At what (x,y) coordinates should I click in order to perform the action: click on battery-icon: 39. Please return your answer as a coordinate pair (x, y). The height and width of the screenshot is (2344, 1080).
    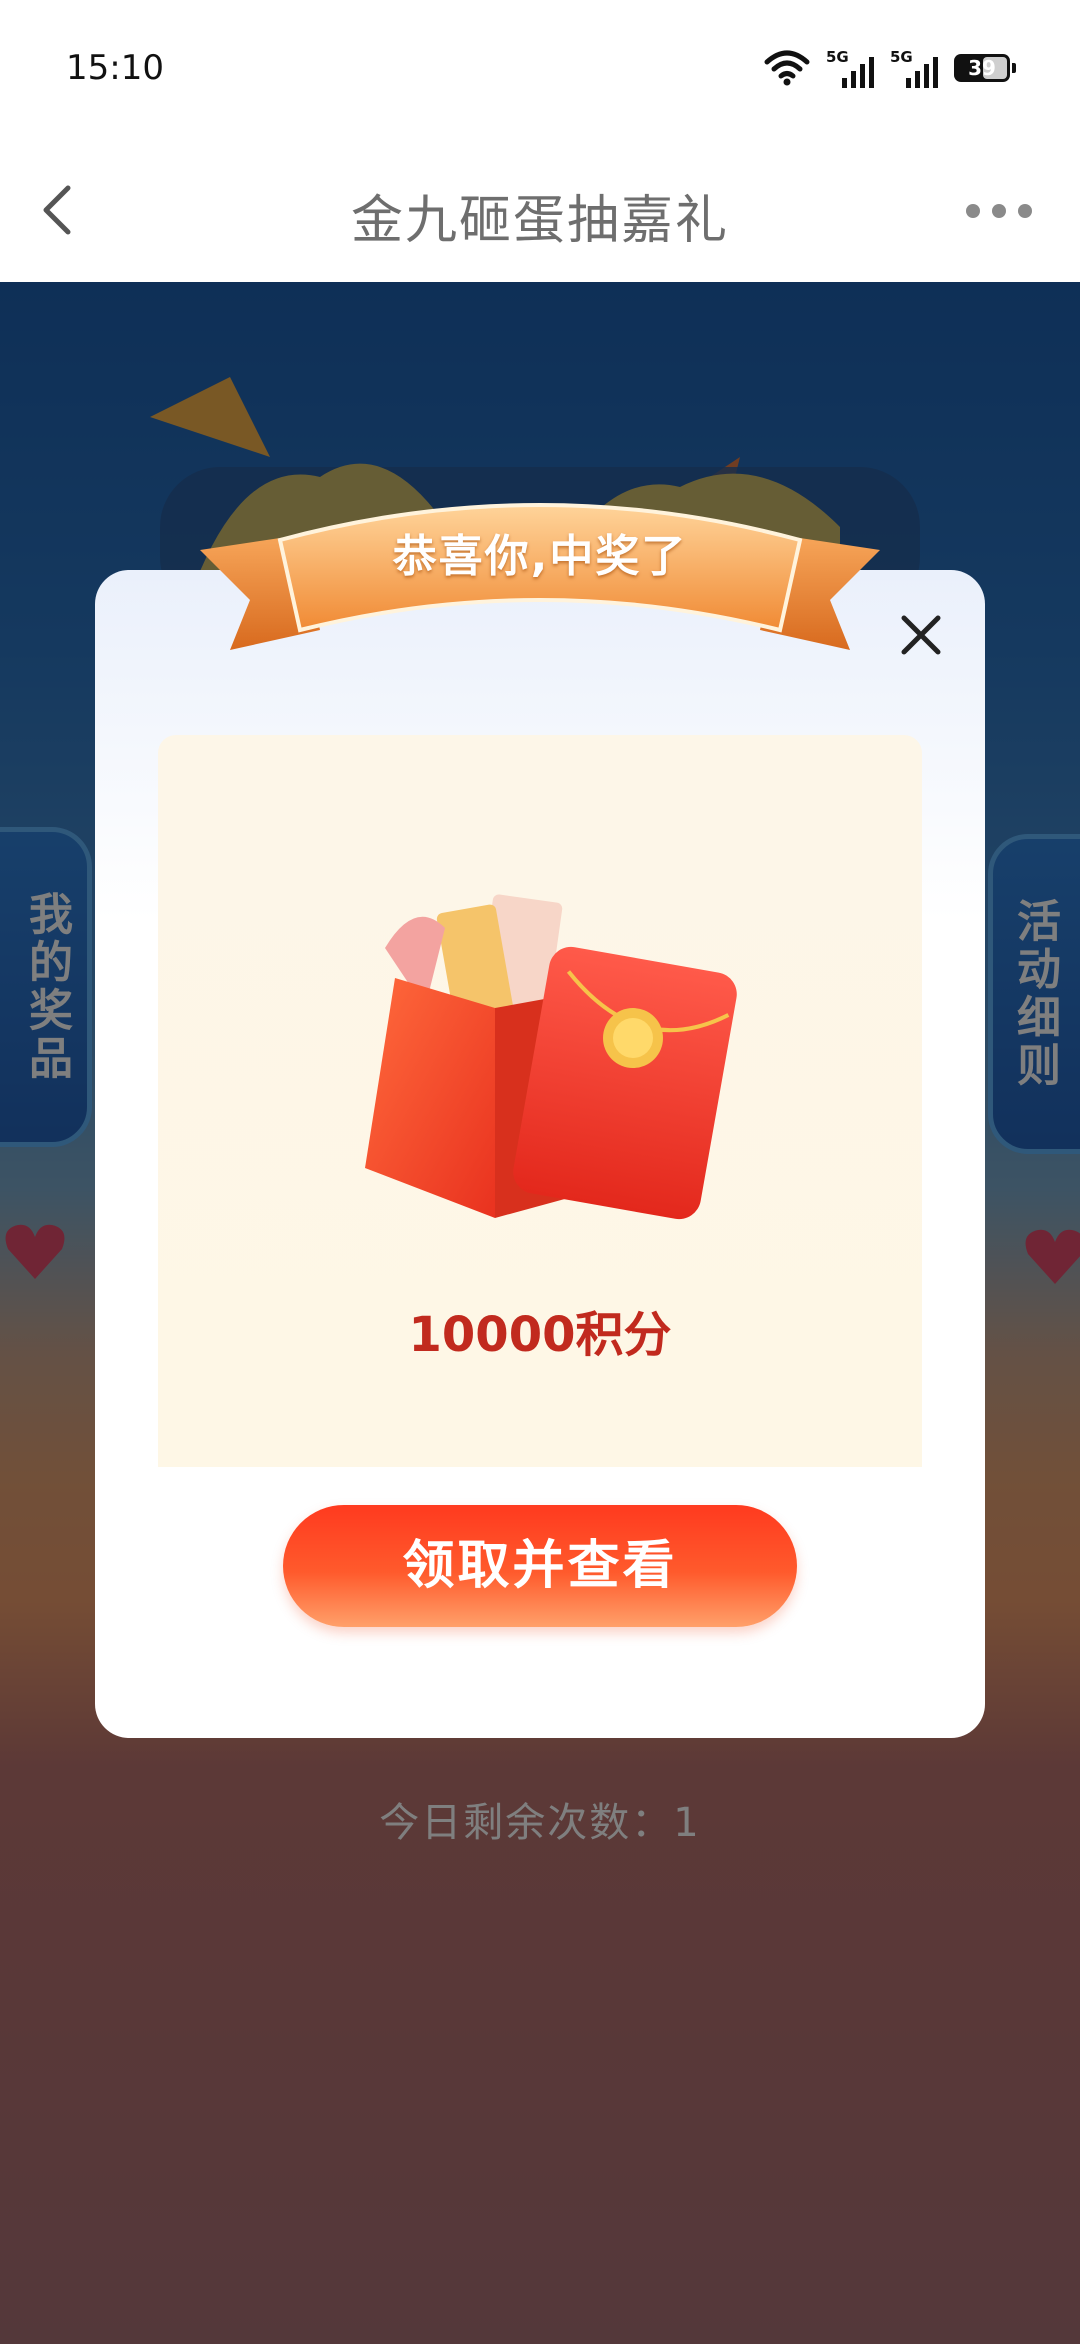
    Looking at the image, I should click on (985, 68).